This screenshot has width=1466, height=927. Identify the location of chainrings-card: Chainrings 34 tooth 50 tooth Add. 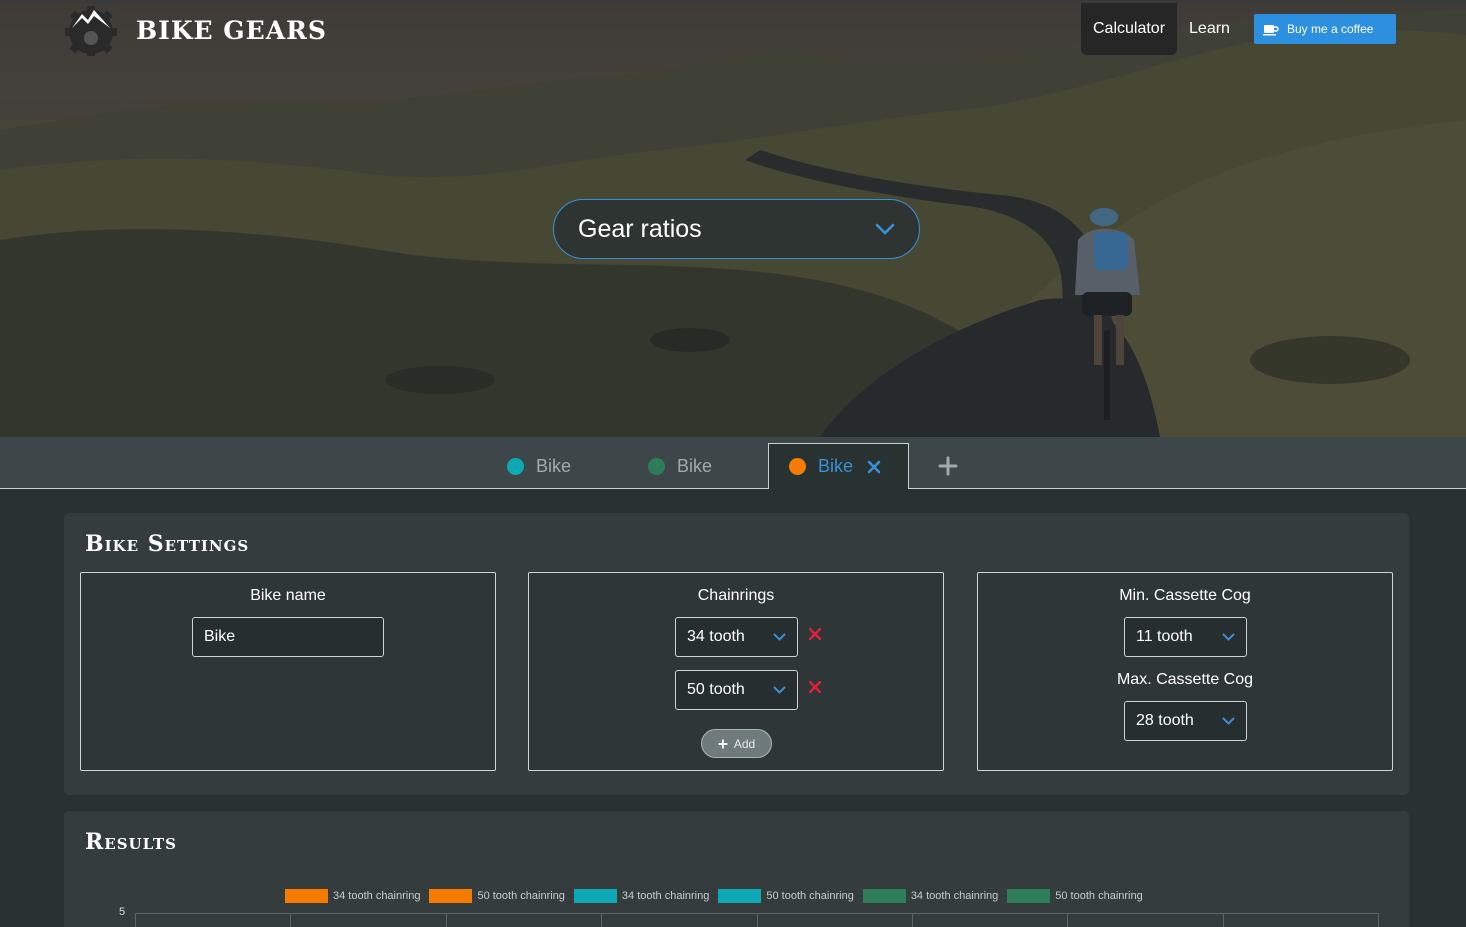
(736, 671).